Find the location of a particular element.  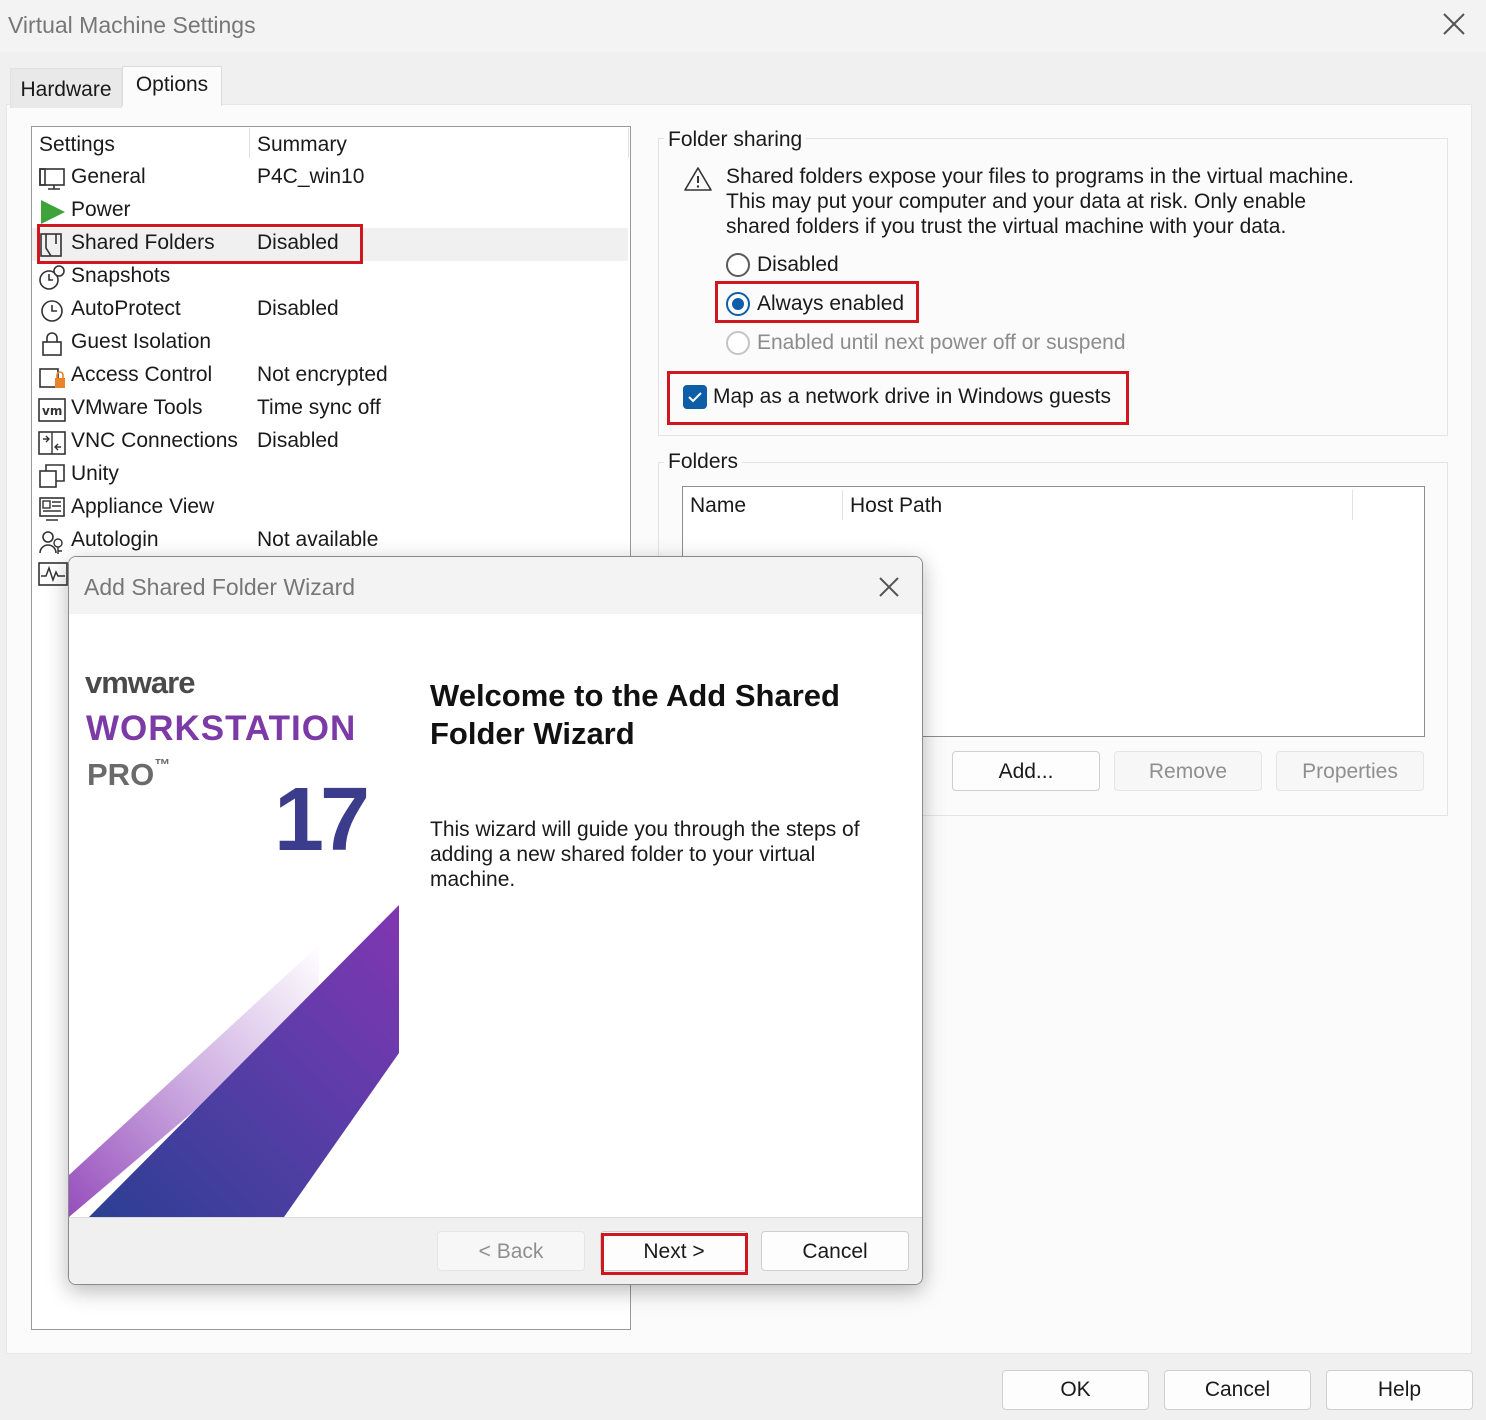

settings-row-guest-isolation: Guest Isolation is located at coordinates (330, 343).